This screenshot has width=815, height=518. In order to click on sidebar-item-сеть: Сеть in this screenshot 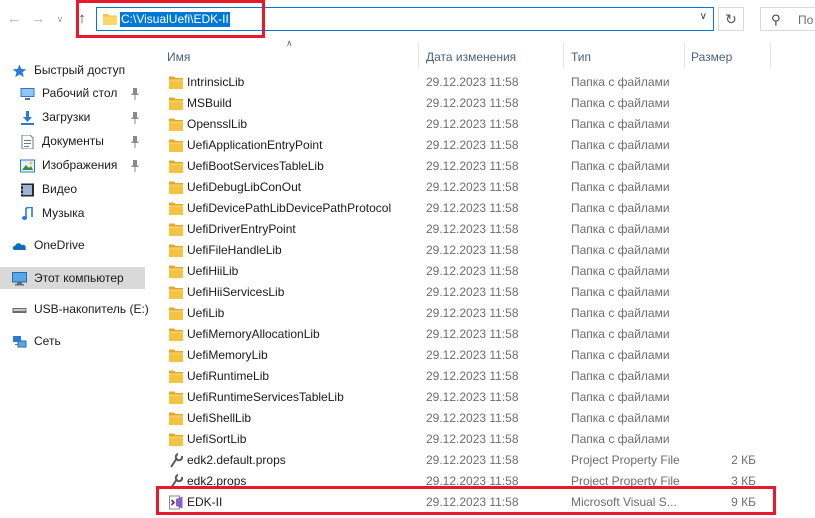, I will do `click(72, 341)`.